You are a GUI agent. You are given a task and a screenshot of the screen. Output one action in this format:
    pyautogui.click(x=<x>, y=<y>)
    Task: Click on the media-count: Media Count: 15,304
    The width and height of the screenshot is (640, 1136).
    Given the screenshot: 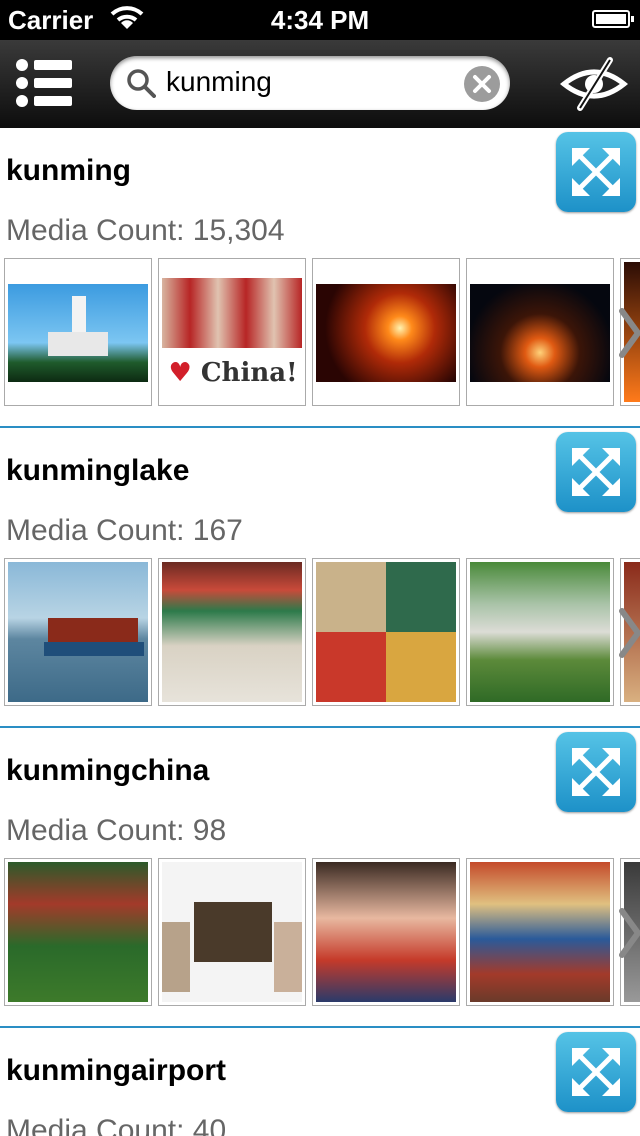 What is the action you would take?
    pyautogui.click(x=145, y=230)
    